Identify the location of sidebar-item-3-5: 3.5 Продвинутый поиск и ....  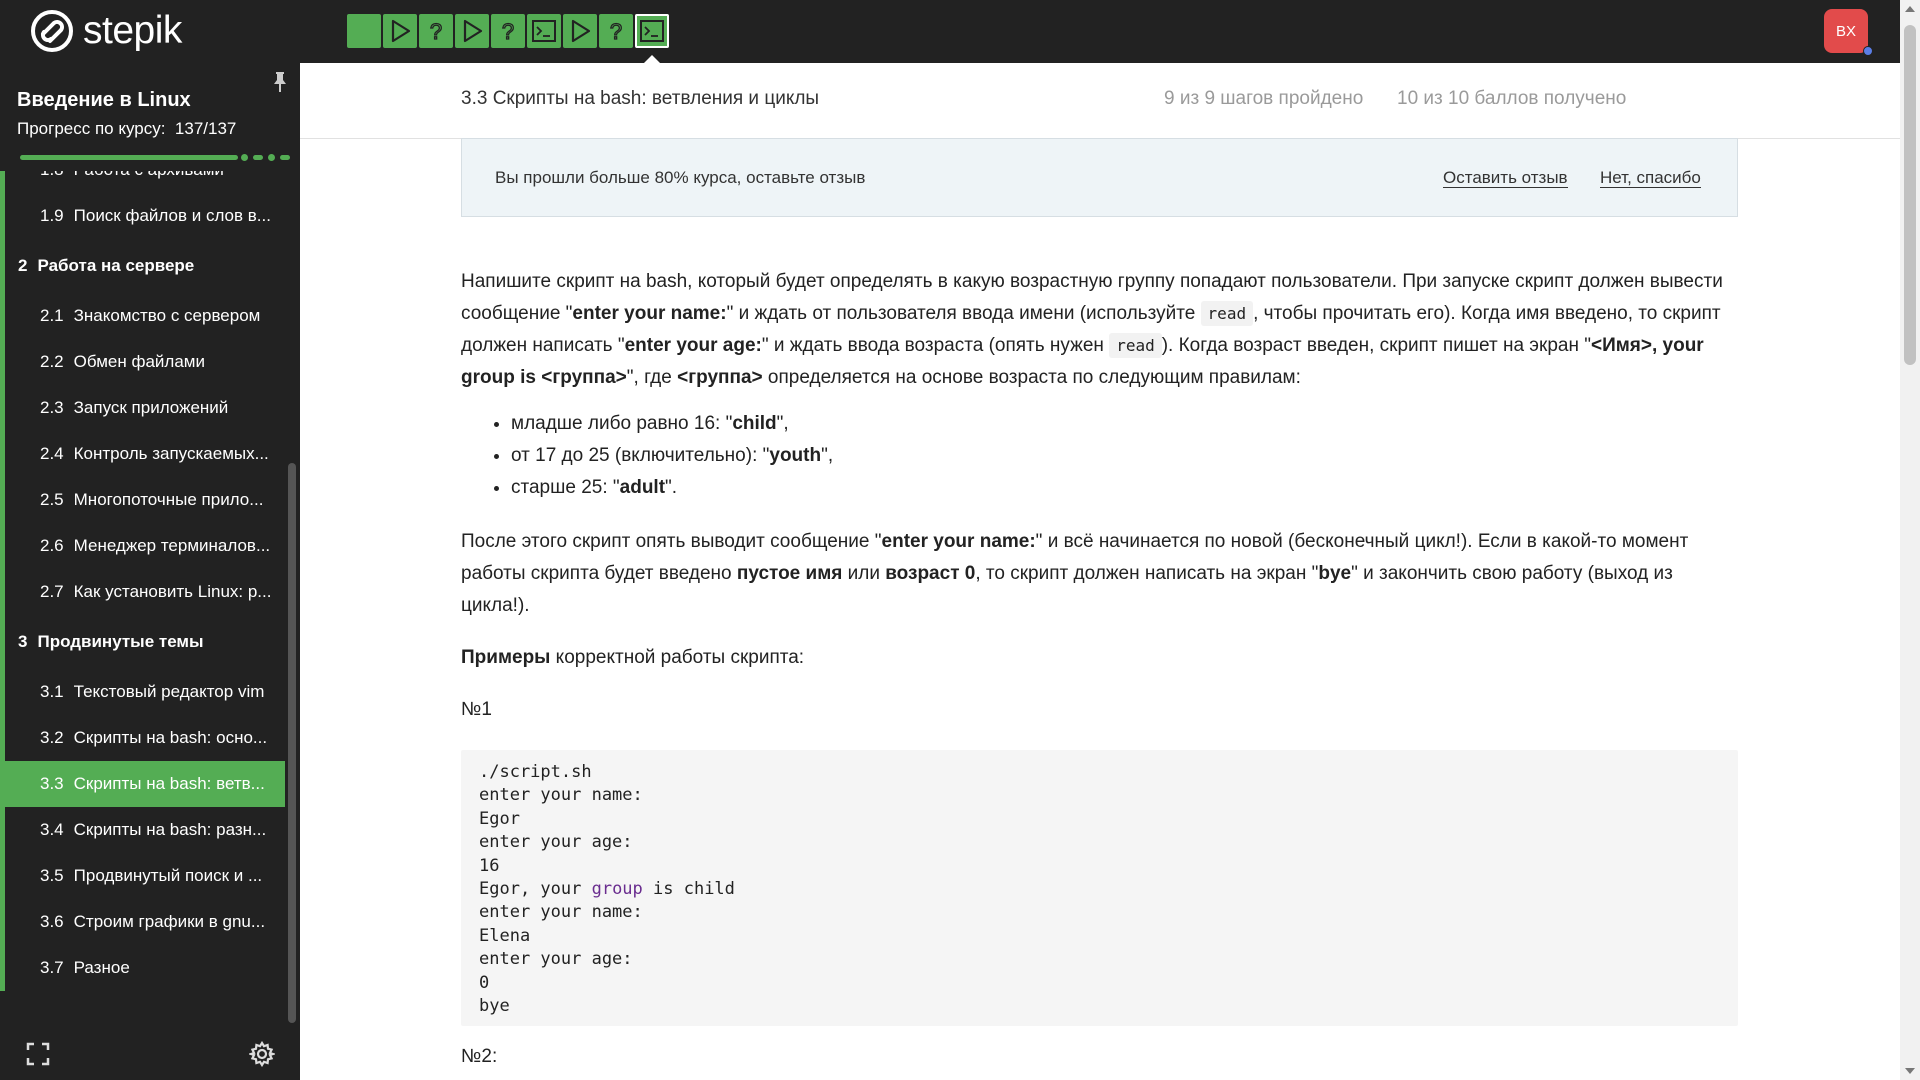
(142, 876).